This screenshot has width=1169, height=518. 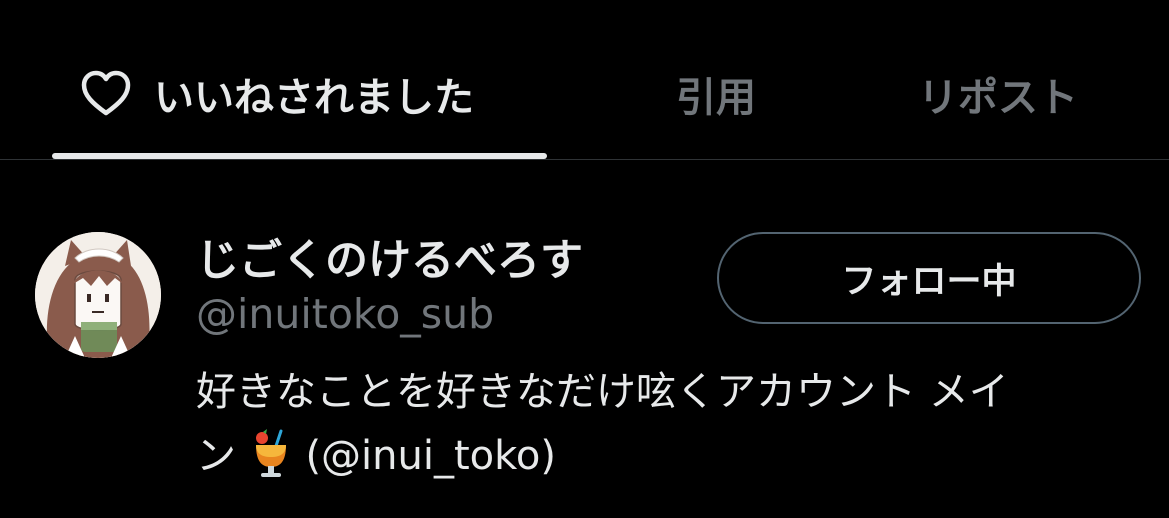 What do you see at coordinates (216, 456) in the screenshot?
I see `bio-line-2-prefix: ン` at bounding box center [216, 456].